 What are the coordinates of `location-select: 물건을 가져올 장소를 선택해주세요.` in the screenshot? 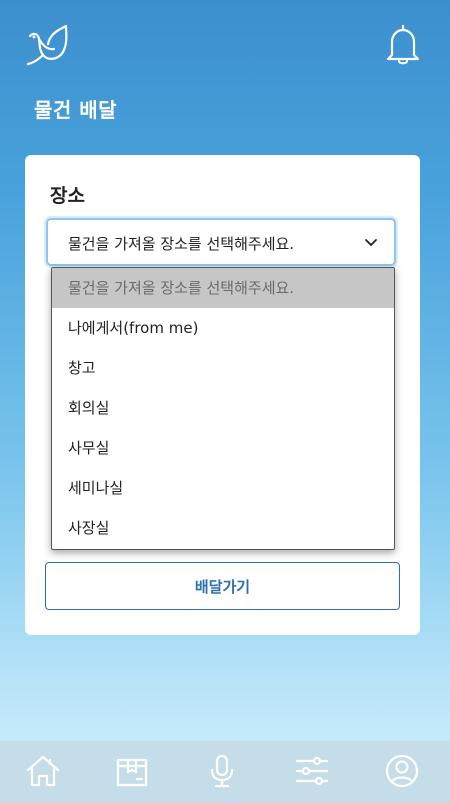 It's located at (221, 242).